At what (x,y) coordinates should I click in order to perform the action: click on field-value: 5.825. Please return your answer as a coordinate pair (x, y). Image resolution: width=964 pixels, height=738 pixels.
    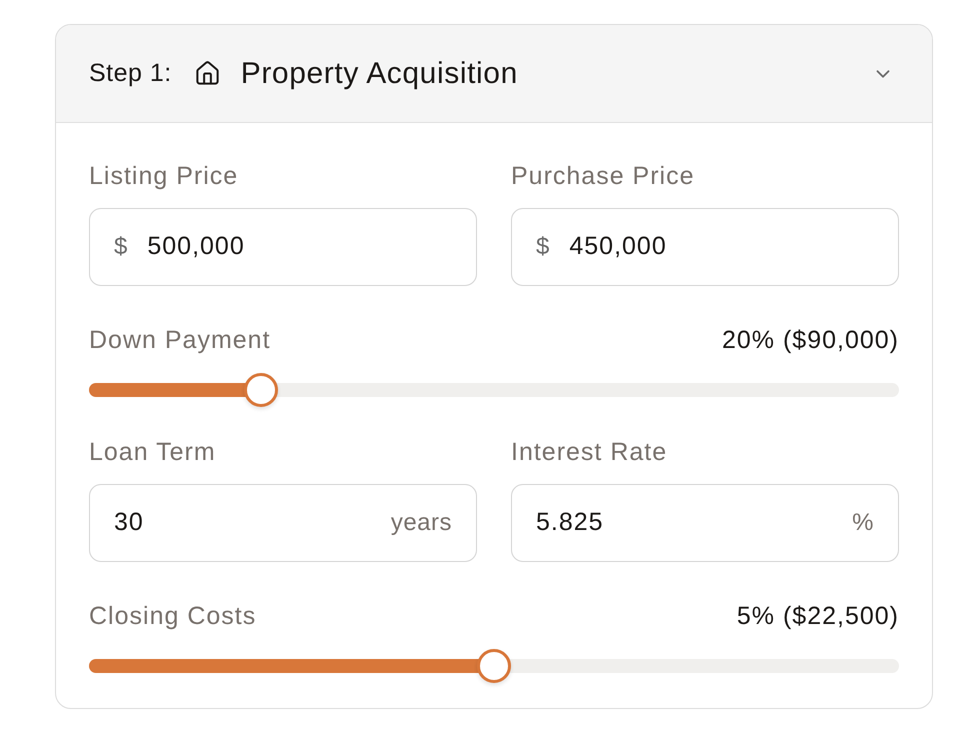
    Looking at the image, I should click on (570, 522).